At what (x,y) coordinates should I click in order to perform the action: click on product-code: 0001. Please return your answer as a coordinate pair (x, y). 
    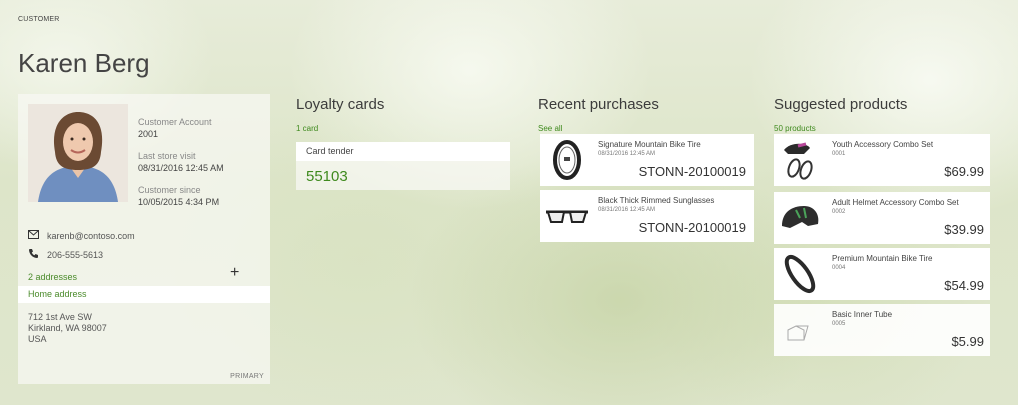
    Looking at the image, I should click on (839, 154).